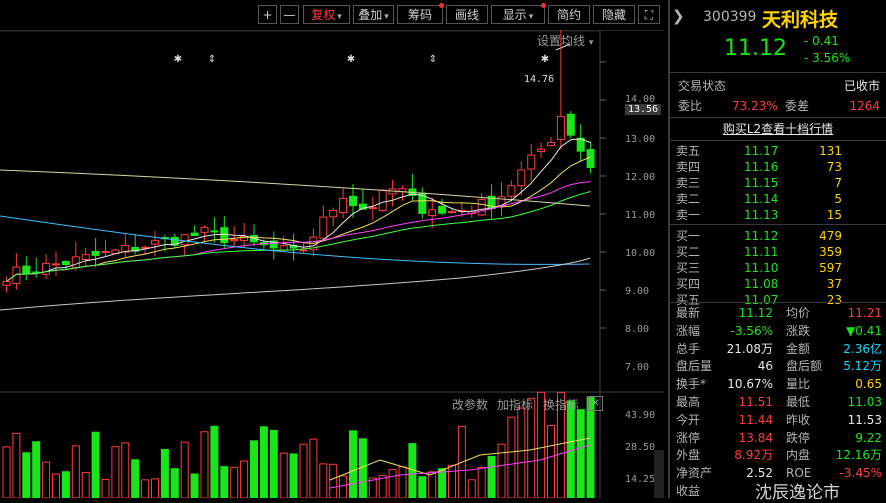 The image size is (886, 503). I want to click on buy-level-volume: 359, so click(830, 252).